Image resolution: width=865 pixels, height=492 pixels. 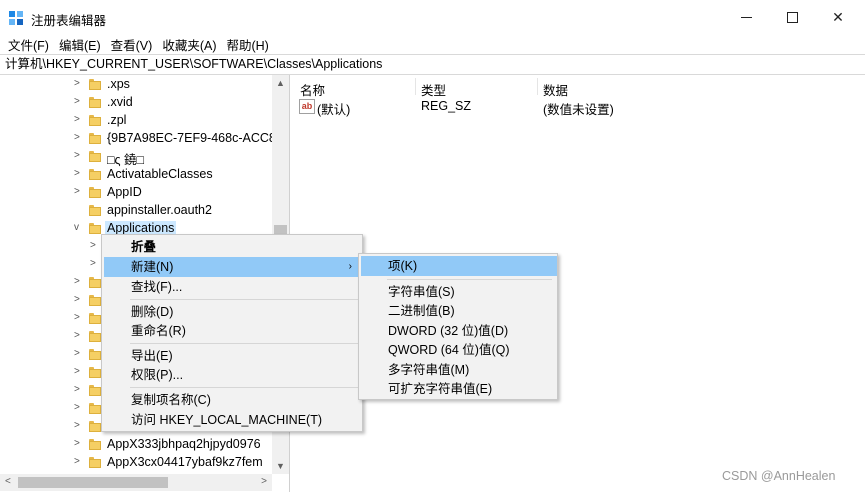 What do you see at coordinates (120, 102) in the screenshot?
I see `tree-item-label: .xvid` at bounding box center [120, 102].